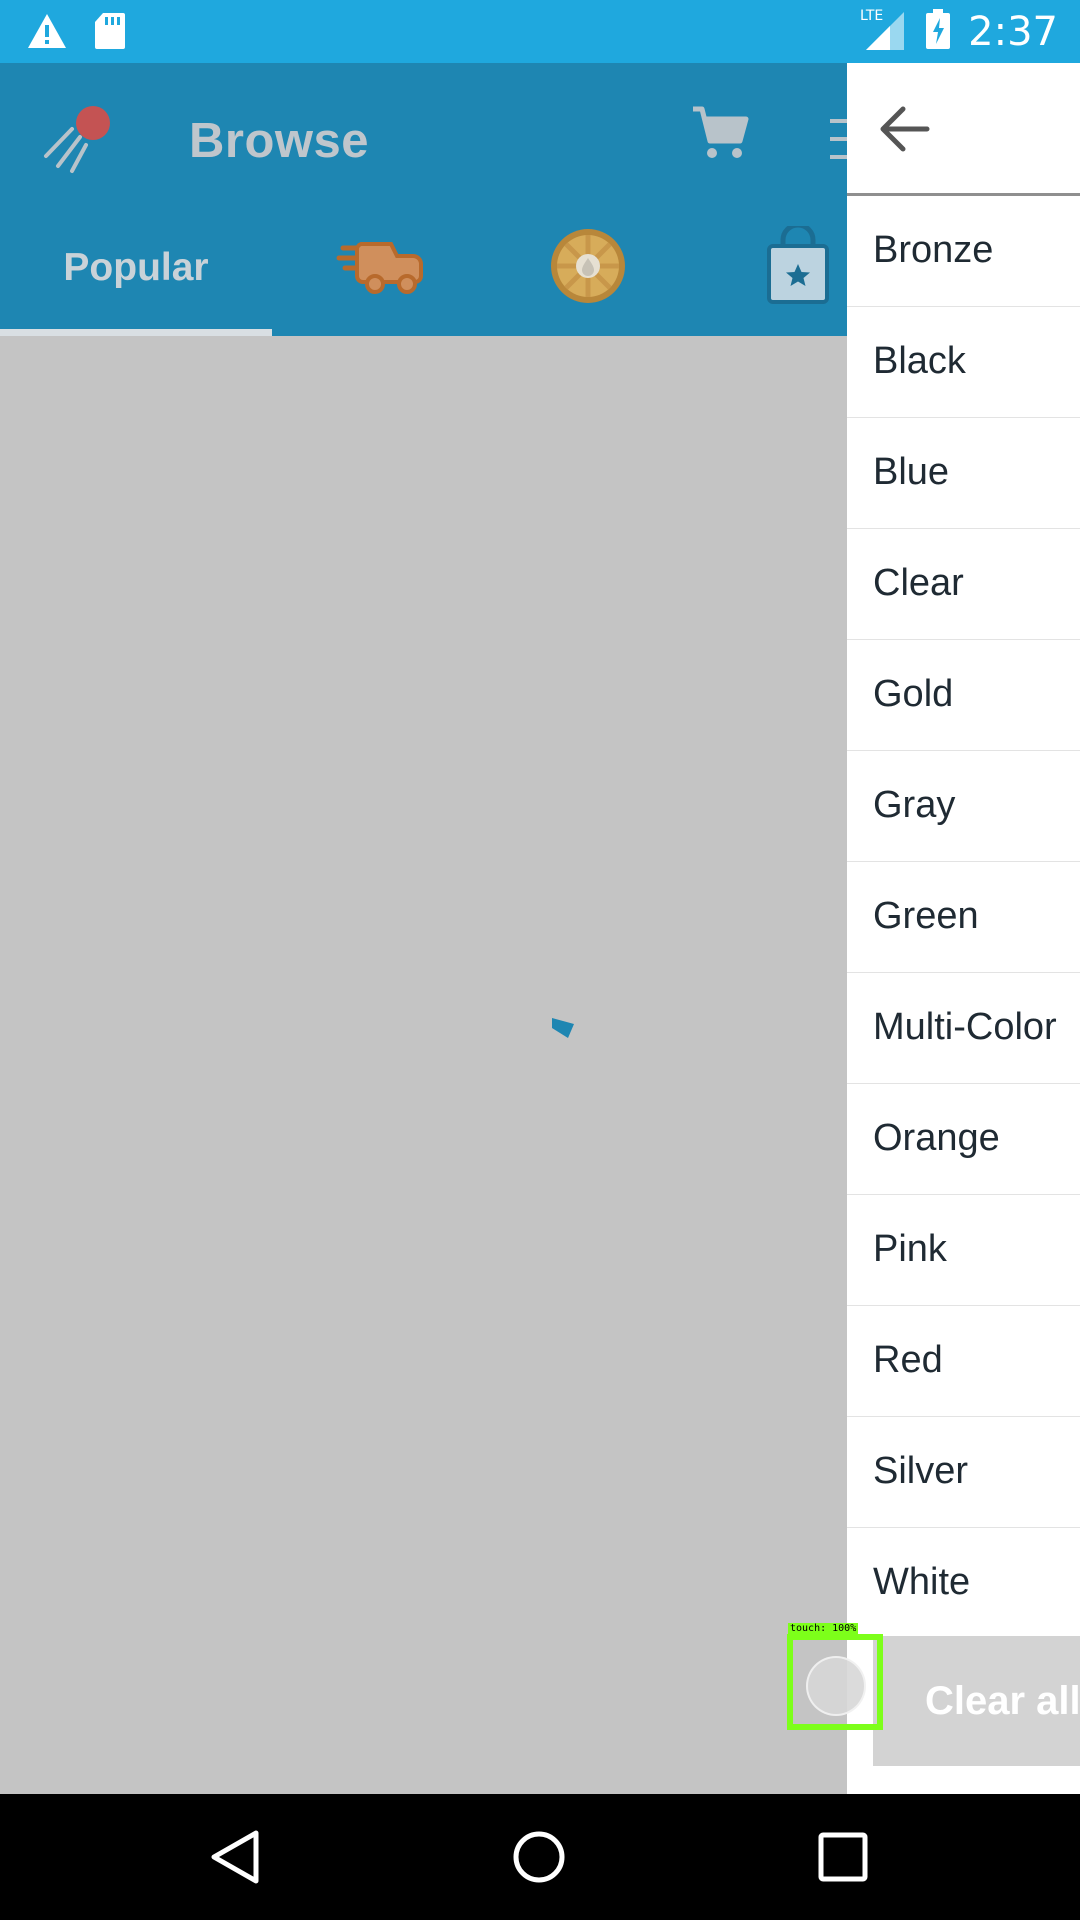 The image size is (1080, 1920). What do you see at coordinates (938, 31) in the screenshot?
I see `battery-charging-icon` at bounding box center [938, 31].